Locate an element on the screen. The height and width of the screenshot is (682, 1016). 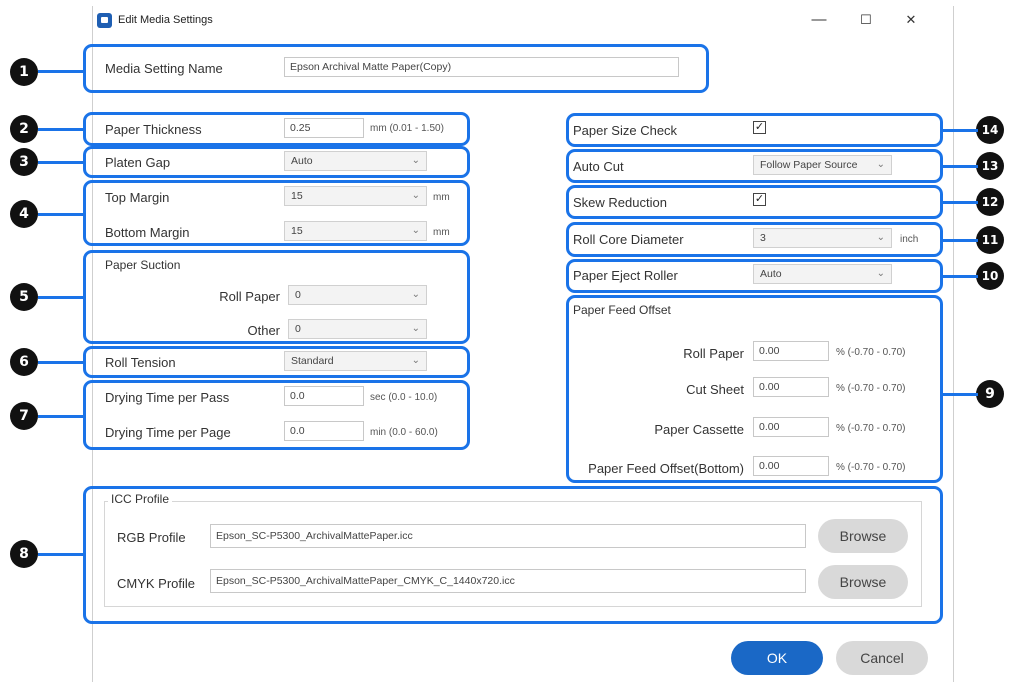
paper-thickness-label: Paper Thickness is located at coordinates (153, 129).